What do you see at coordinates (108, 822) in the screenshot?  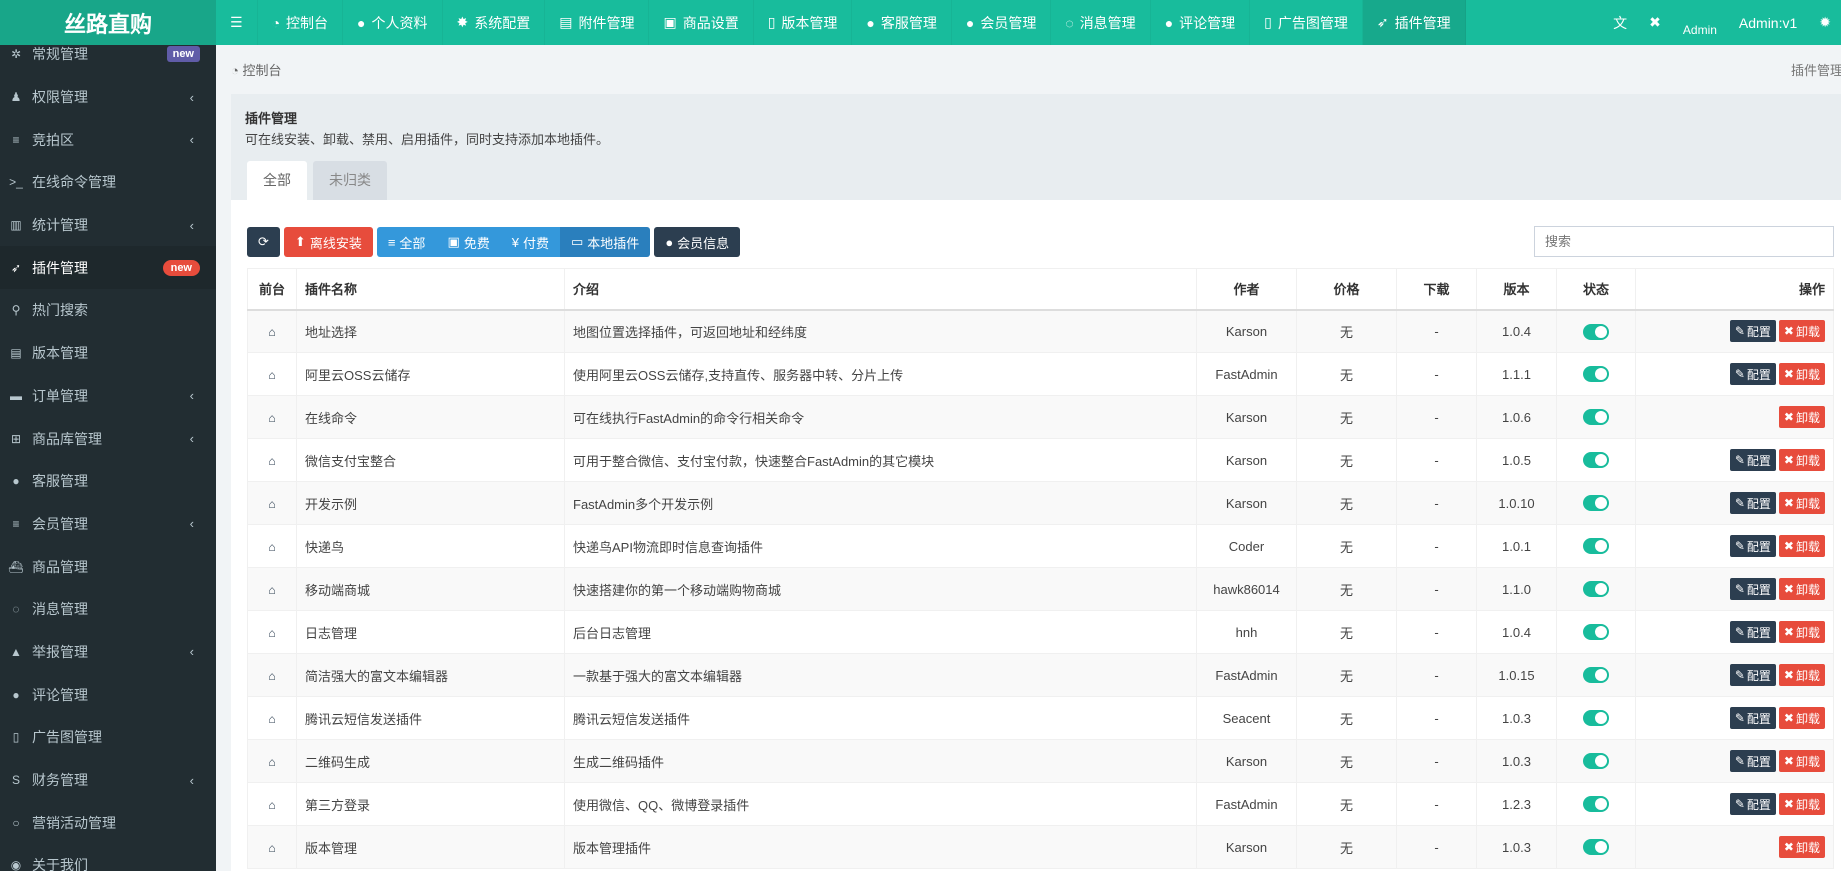 I see `sidebar-item: ○ 营销活动管理` at bounding box center [108, 822].